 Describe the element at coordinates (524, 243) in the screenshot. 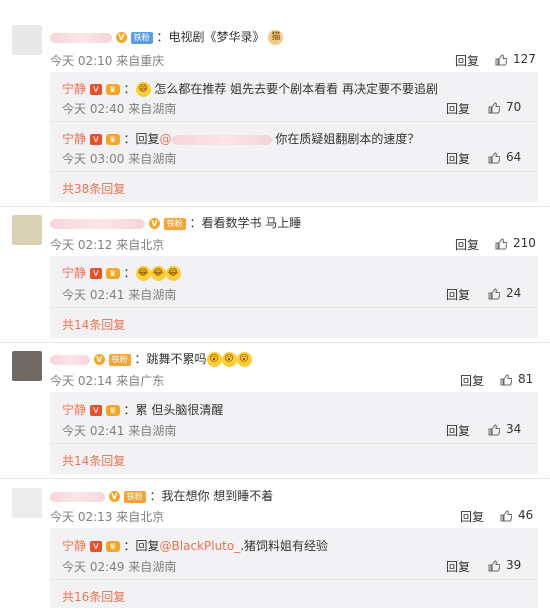

I see `like-count: 210` at that location.